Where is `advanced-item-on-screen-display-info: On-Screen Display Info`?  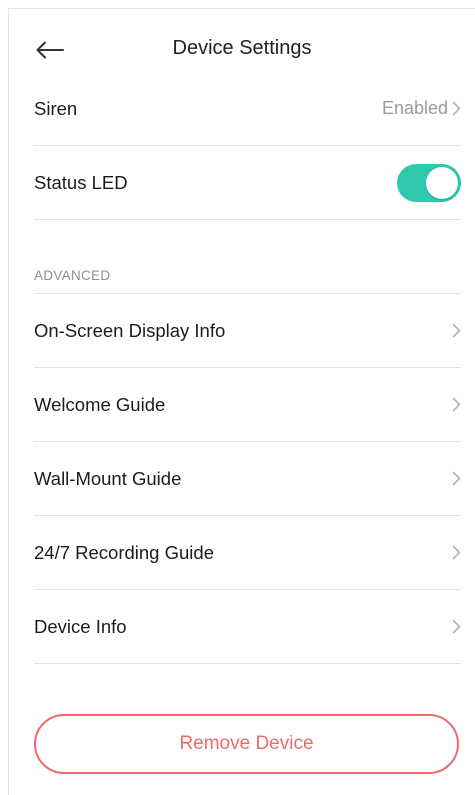 advanced-item-on-screen-display-info: On-Screen Display Info is located at coordinates (247, 331).